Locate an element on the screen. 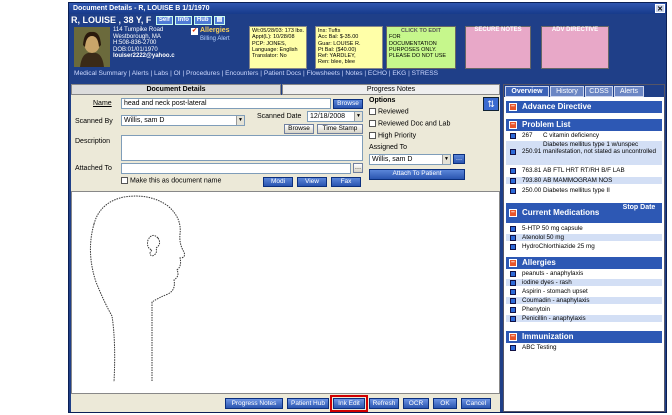 Image resolution: width=672 pixels, height=415 pixels. reviewed-doc-lab-checkbox is located at coordinates (372, 123).